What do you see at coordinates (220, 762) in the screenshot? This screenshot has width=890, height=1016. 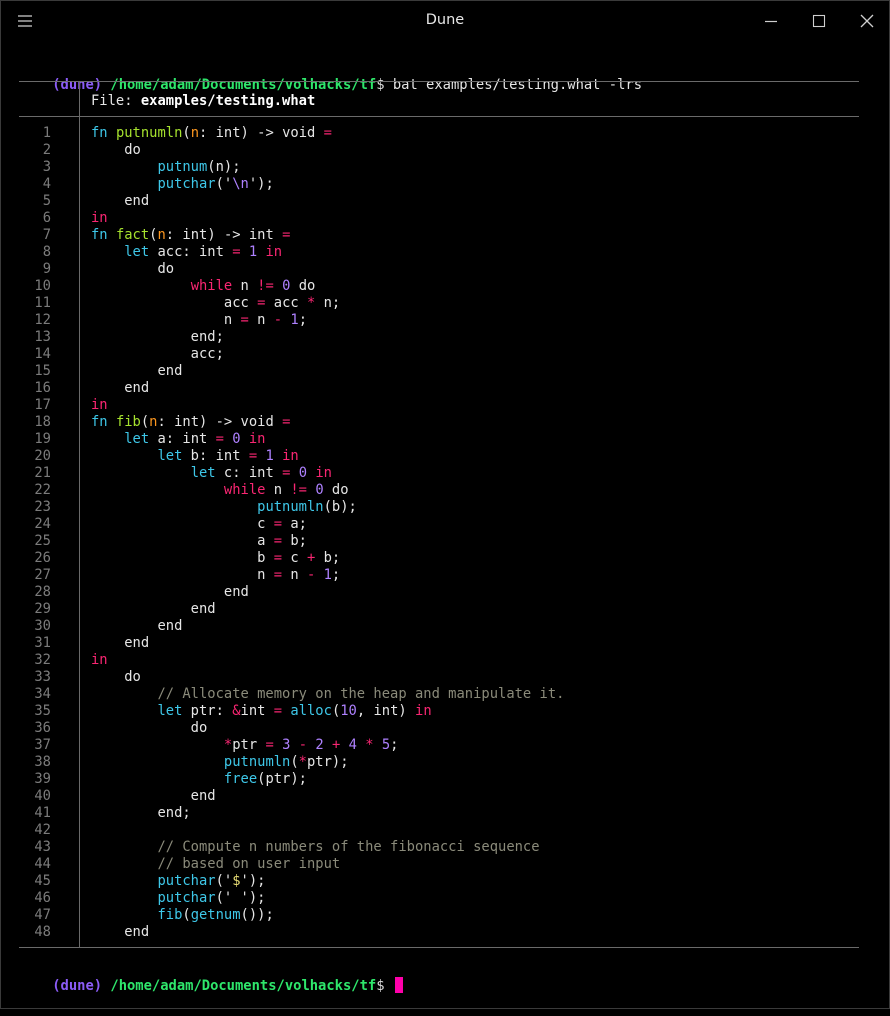 I see `code-text: putnumln(*ptr);` at bounding box center [220, 762].